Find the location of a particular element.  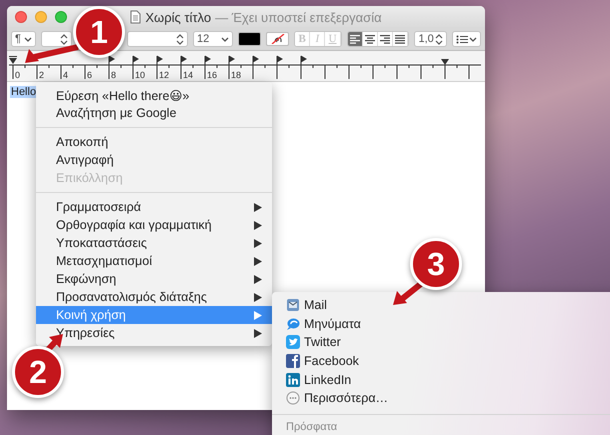

ruler-number: 10 is located at coordinates (140, 75).